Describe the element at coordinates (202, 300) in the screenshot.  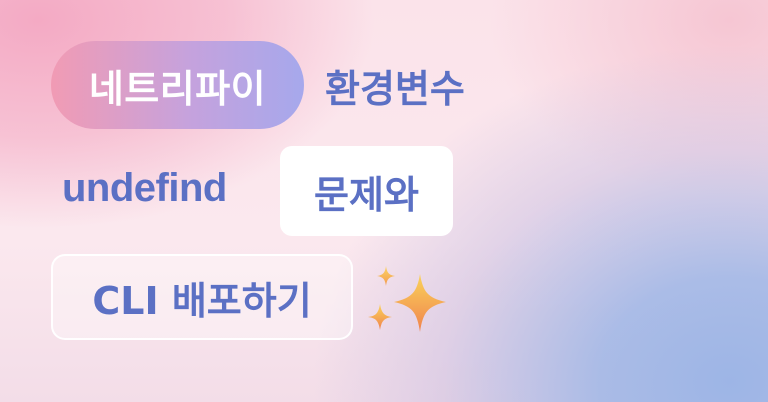
I see `deploy-label: CLI 배포하기` at that location.